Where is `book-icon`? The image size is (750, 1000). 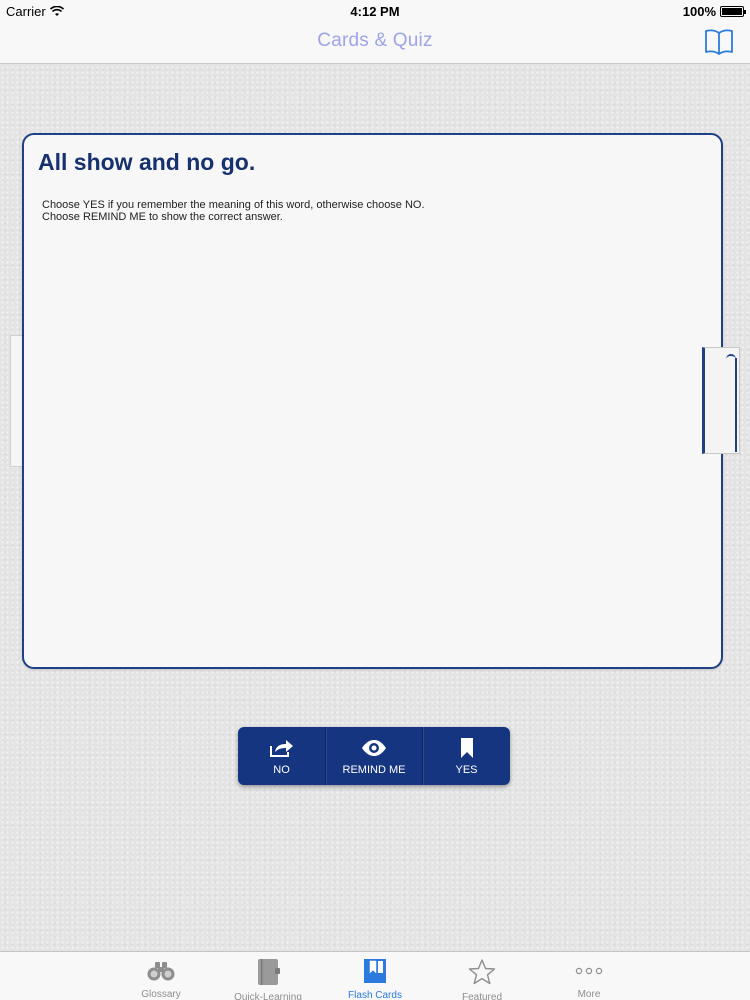 book-icon is located at coordinates (719, 42).